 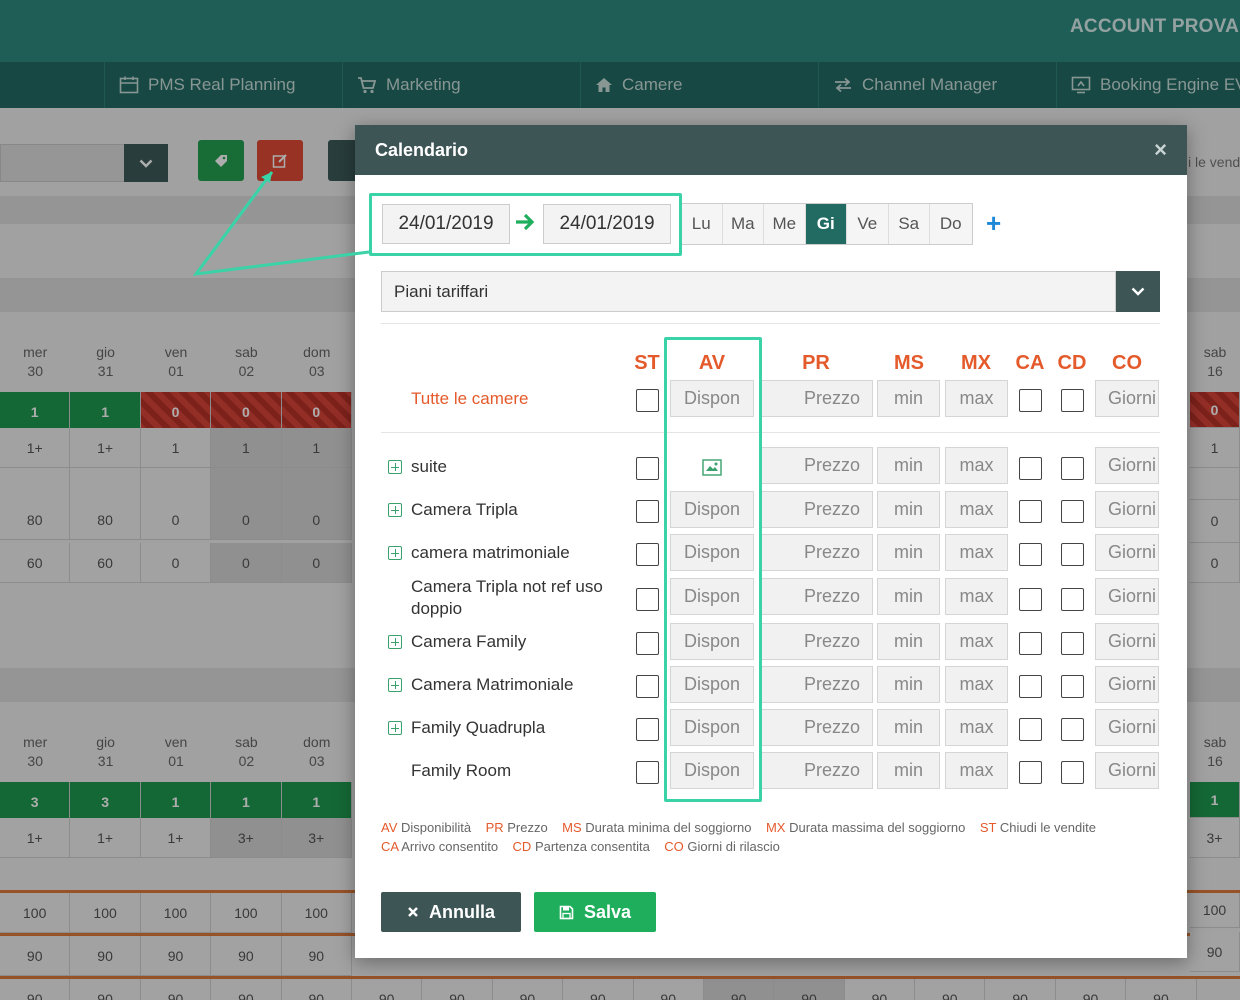 I want to click on date-range-highlight, so click(x=525, y=224).